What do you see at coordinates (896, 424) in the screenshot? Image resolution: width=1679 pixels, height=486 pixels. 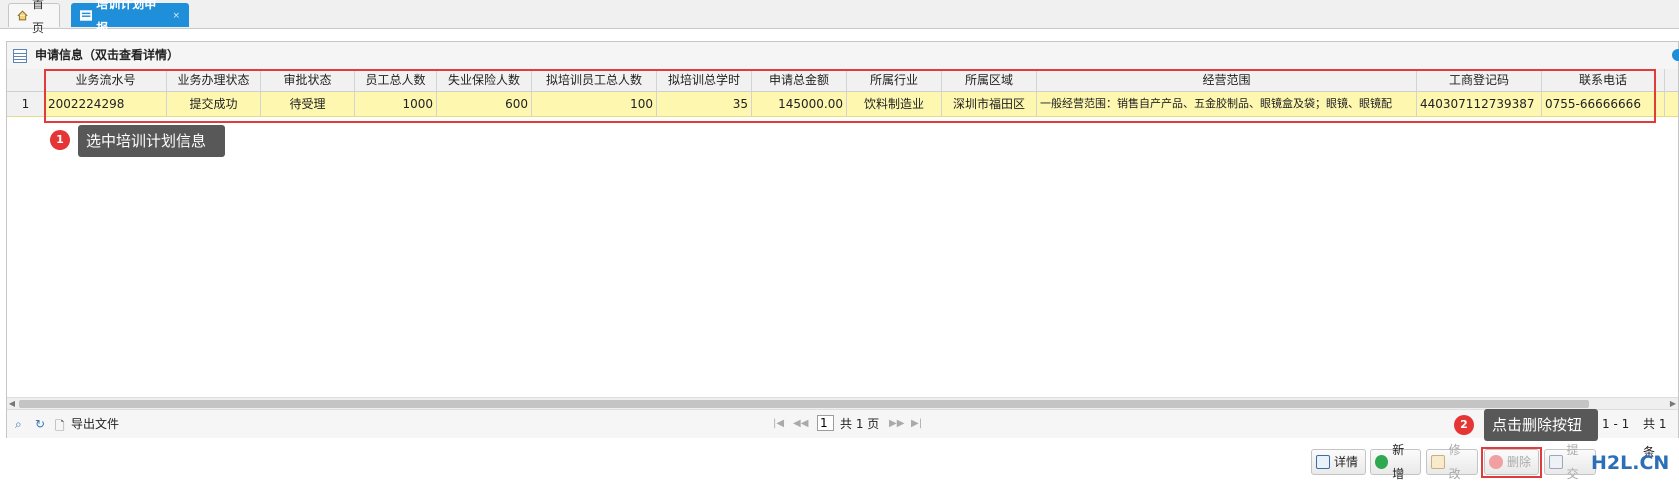 I see `next-page-icon: ▶▶` at bounding box center [896, 424].